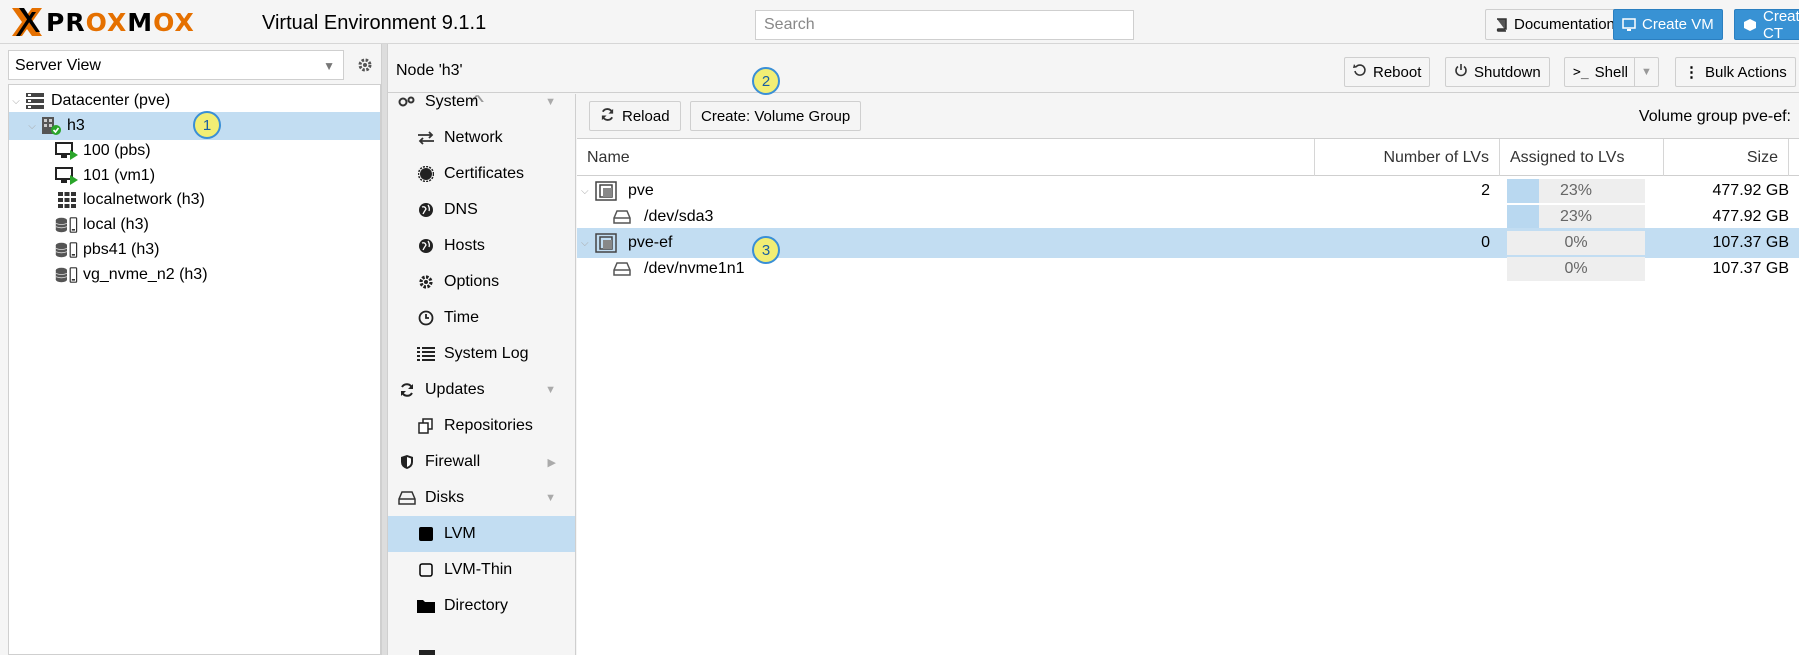 Image resolution: width=1799 pixels, height=655 pixels. Describe the element at coordinates (120, 22) in the screenshot. I see `logo-text: PROXMOX` at that location.